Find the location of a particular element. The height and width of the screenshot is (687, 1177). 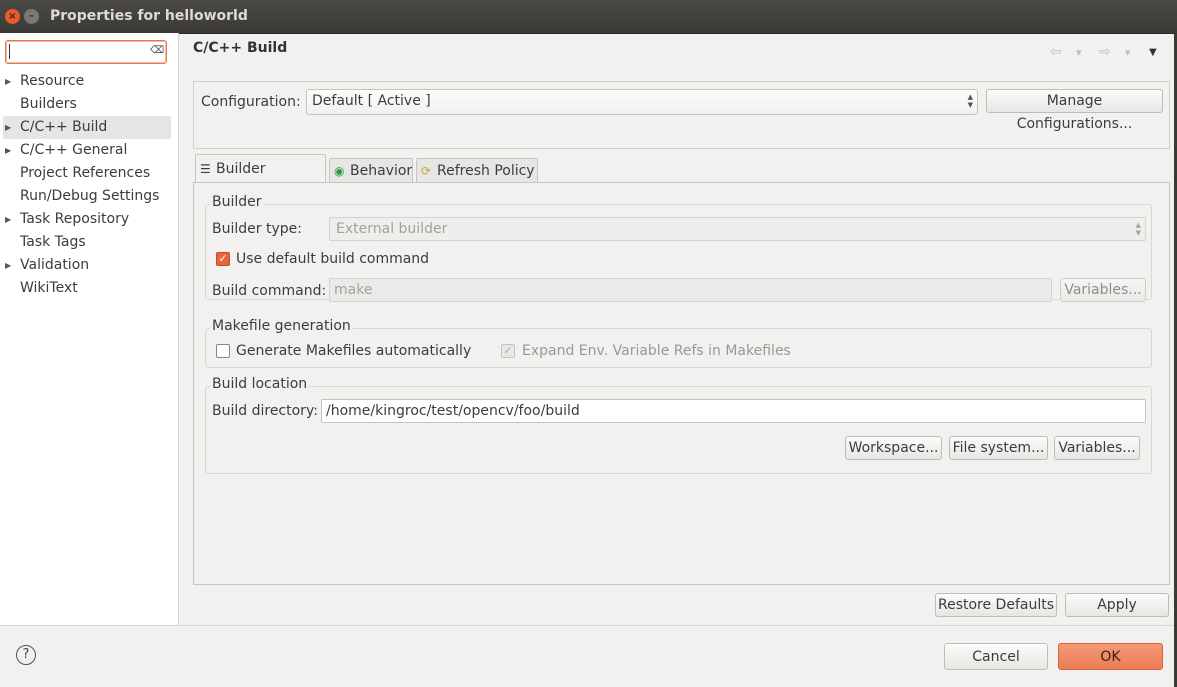

tree-item-label: Task Tags is located at coordinates (53, 242).